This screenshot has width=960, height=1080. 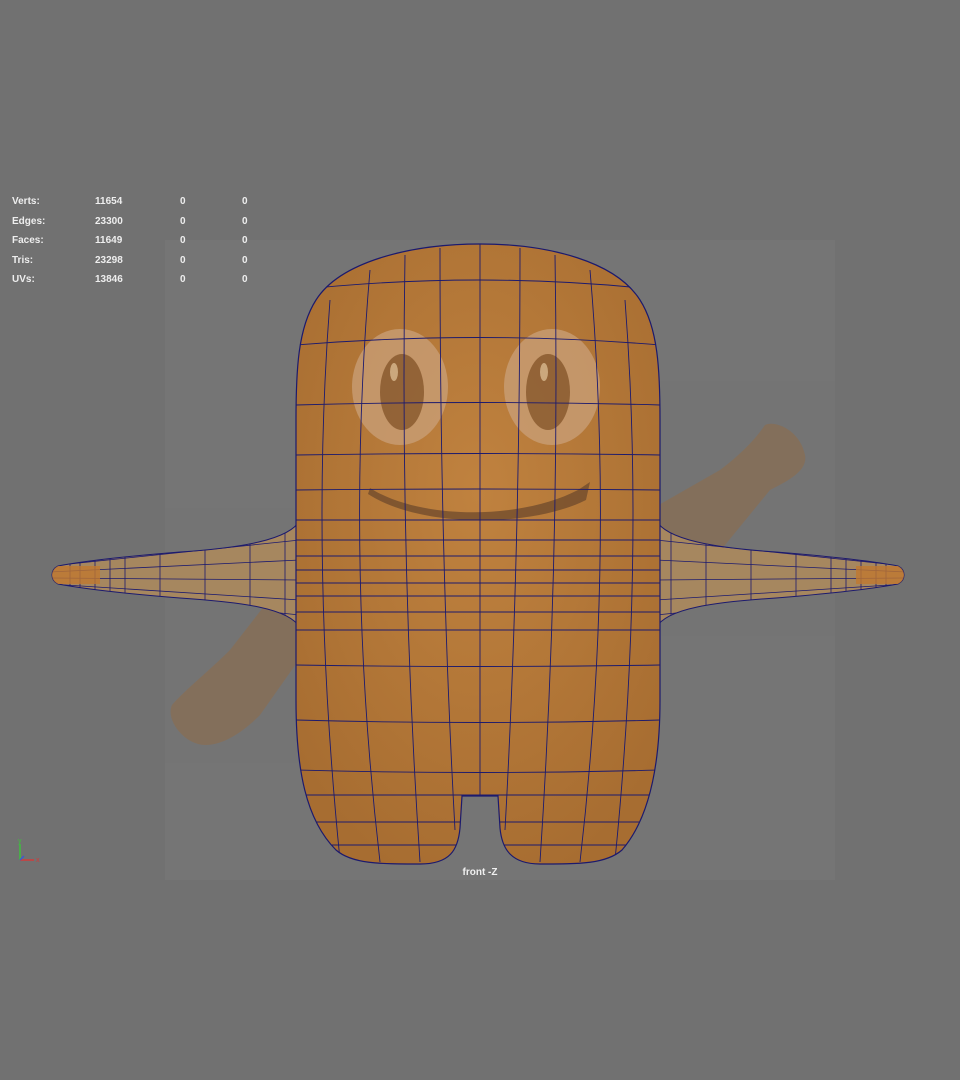 I want to click on hud-label: Tris:, so click(x=23, y=260).